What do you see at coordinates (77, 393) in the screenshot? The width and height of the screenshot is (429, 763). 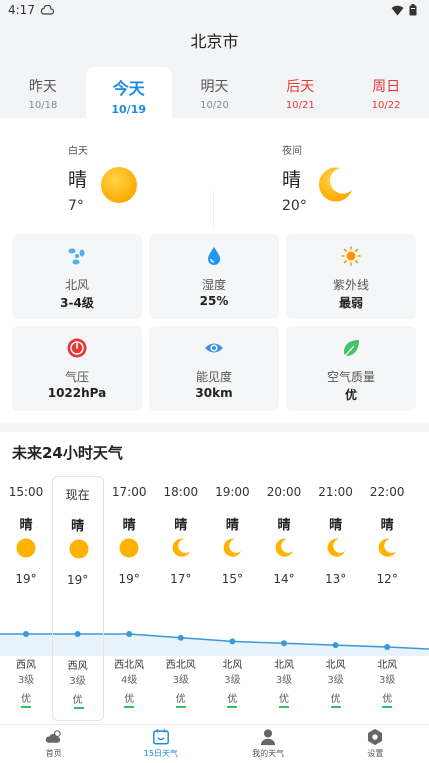 I see `detail-value: 1022hPa` at bounding box center [77, 393].